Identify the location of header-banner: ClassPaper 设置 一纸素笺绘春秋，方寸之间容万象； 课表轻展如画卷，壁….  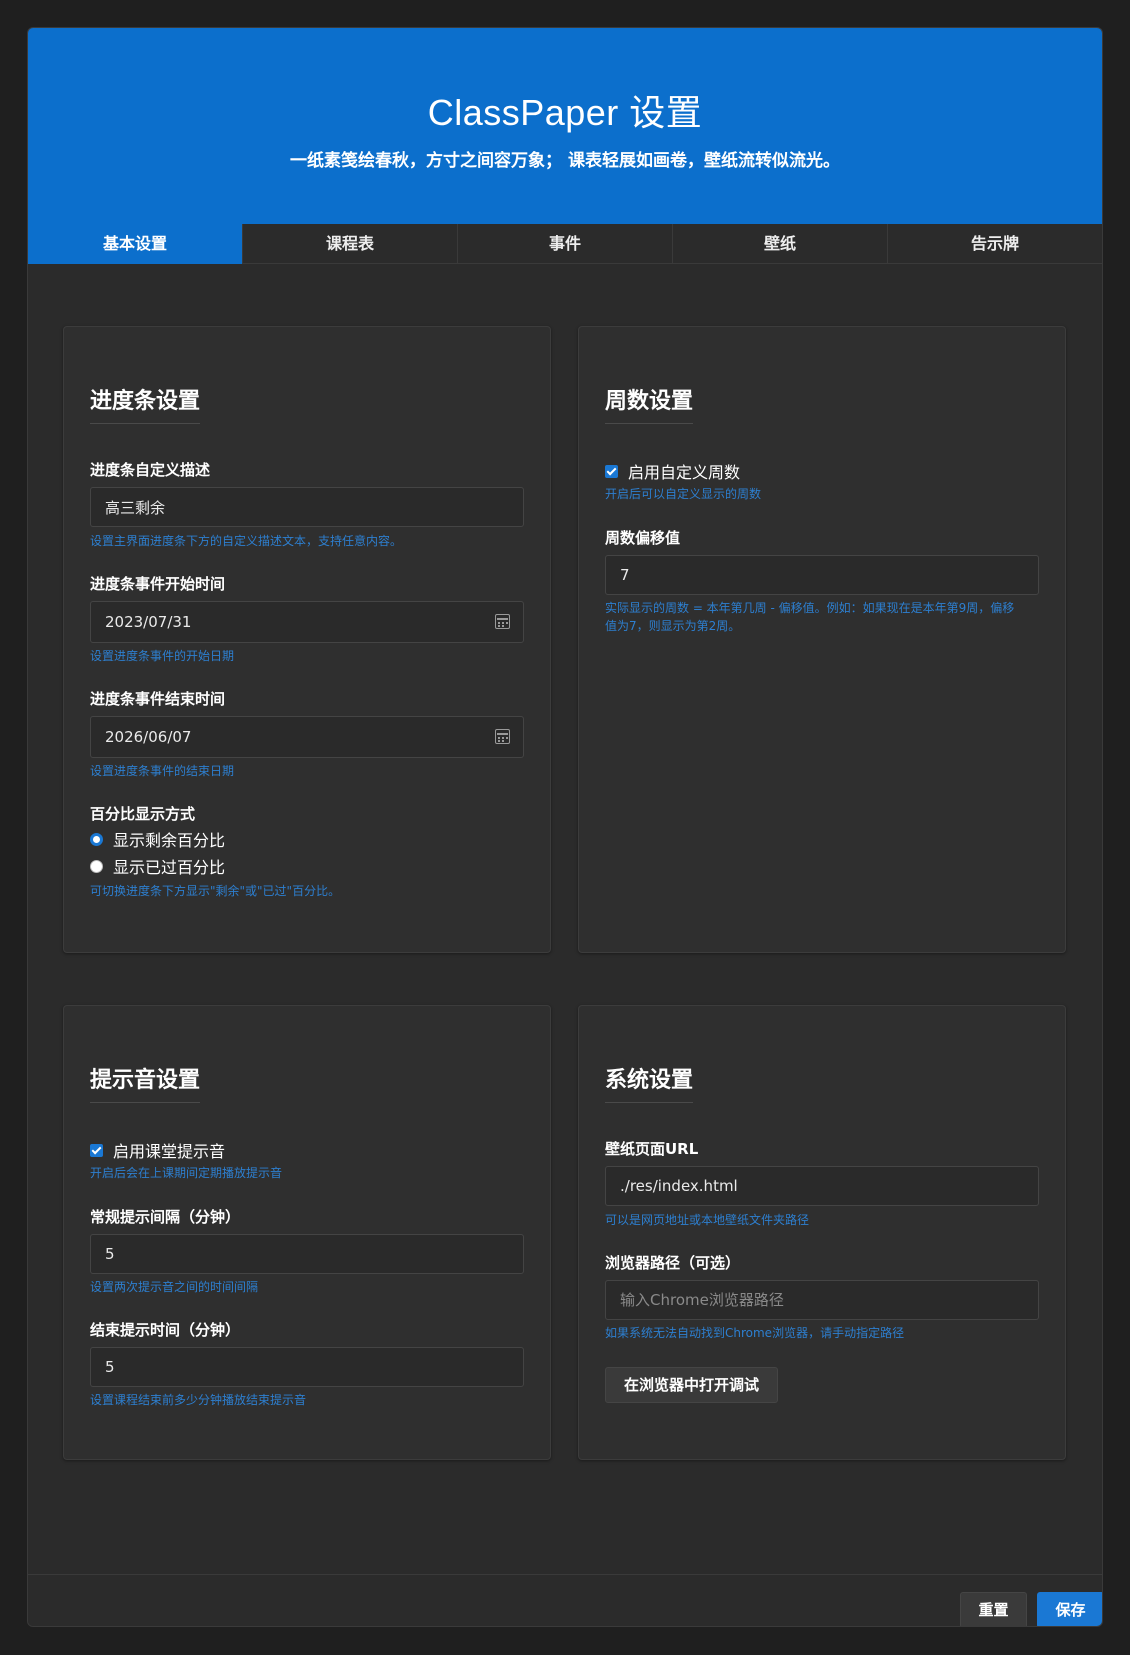
(565, 126).